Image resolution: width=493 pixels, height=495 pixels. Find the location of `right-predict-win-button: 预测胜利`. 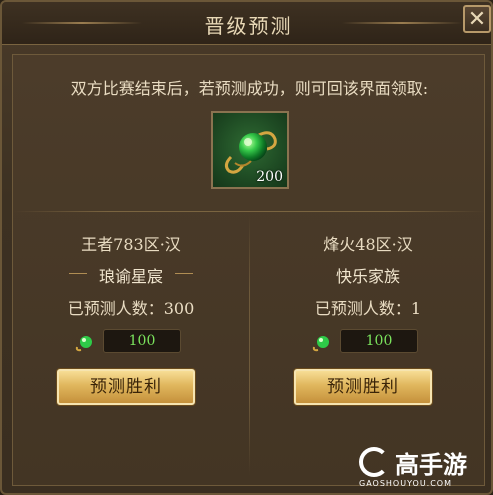

right-predict-win-button: 预测胜利 is located at coordinates (363, 387).